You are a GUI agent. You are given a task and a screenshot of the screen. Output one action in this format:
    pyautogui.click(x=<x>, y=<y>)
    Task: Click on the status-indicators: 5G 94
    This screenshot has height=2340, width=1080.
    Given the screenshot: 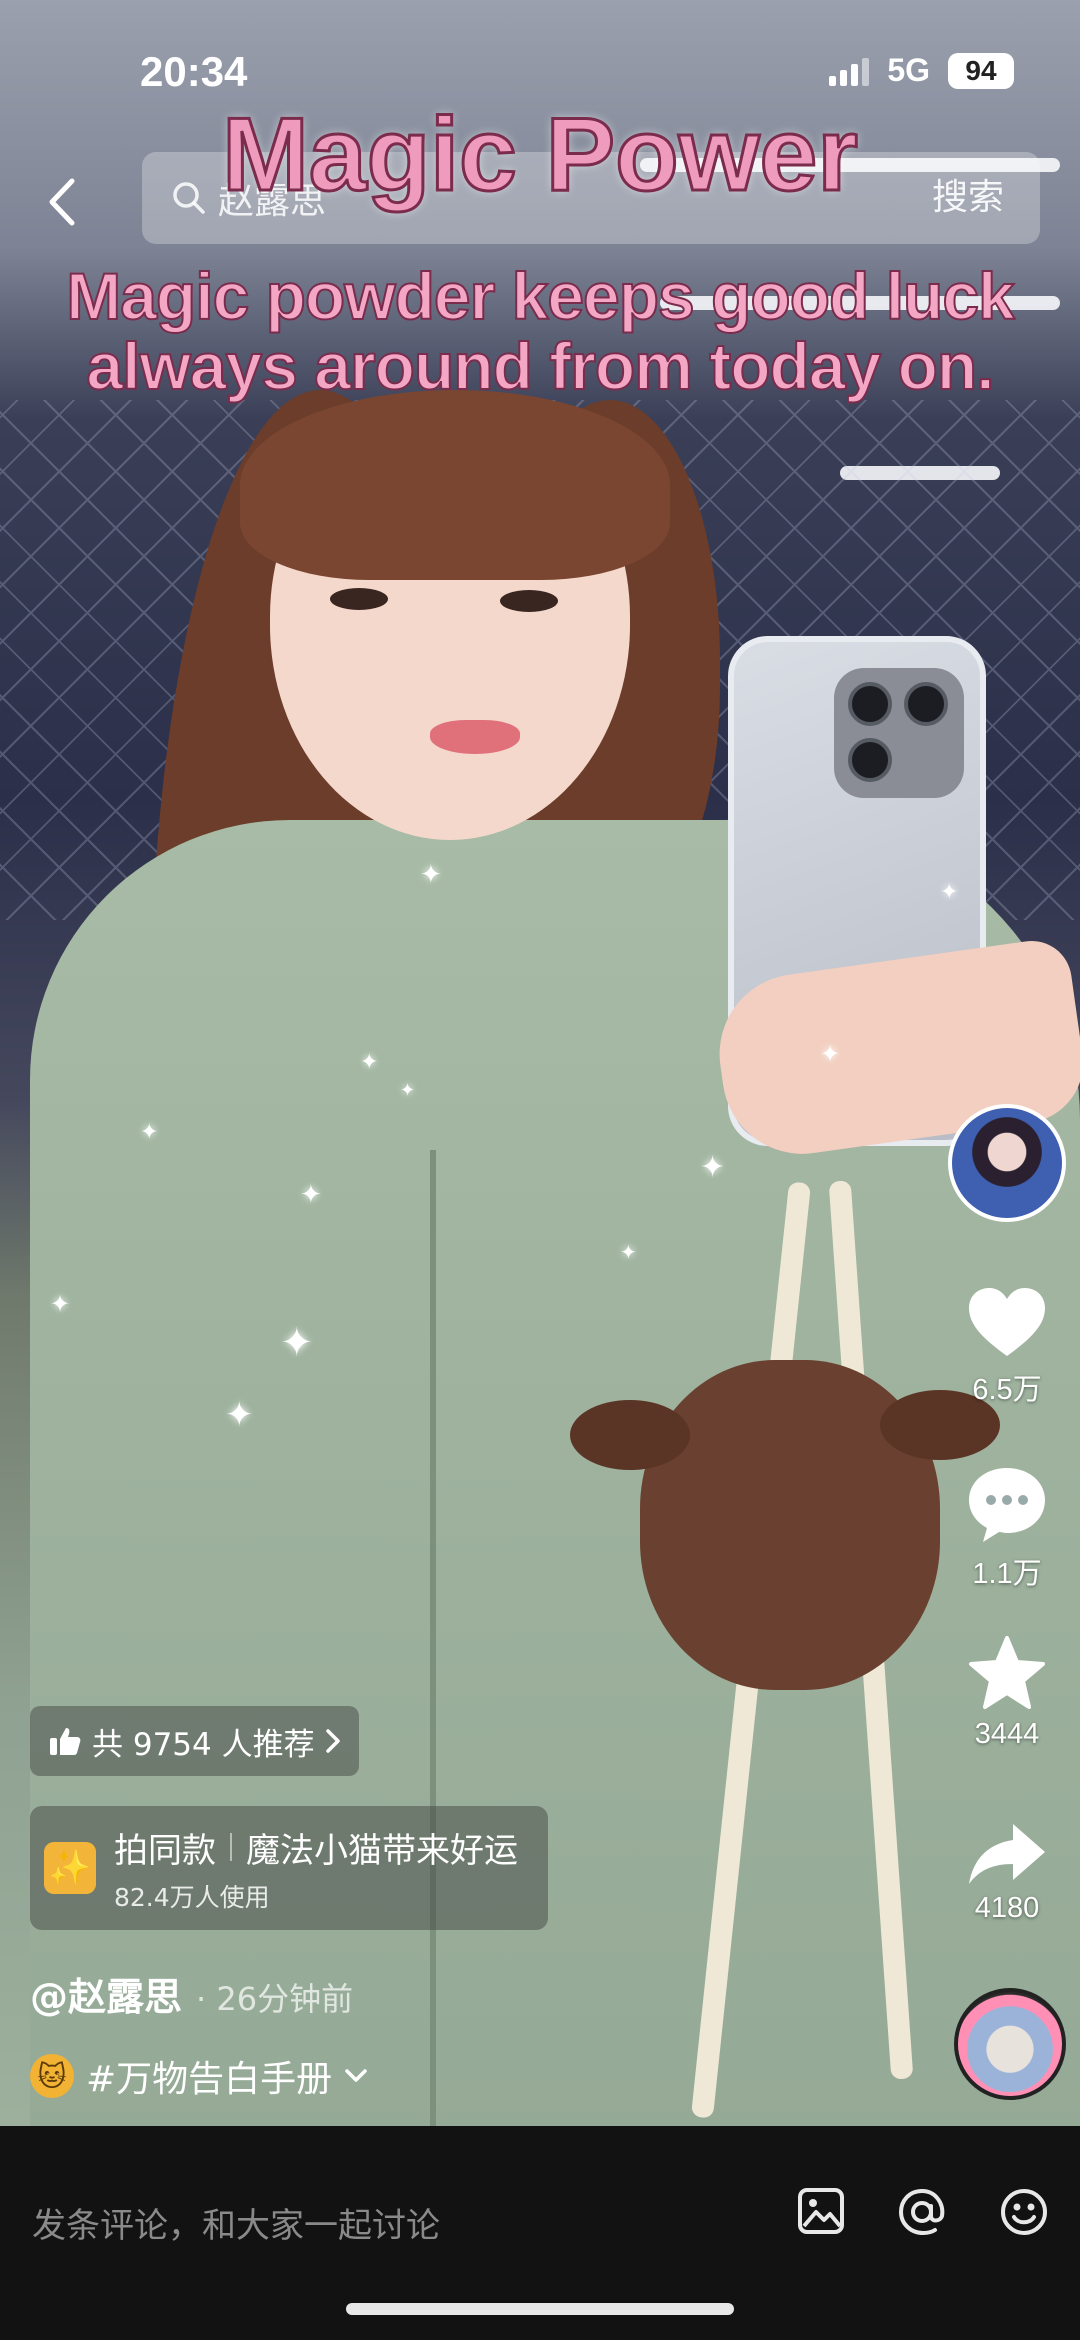 What is the action you would take?
    pyautogui.click(x=921, y=70)
    